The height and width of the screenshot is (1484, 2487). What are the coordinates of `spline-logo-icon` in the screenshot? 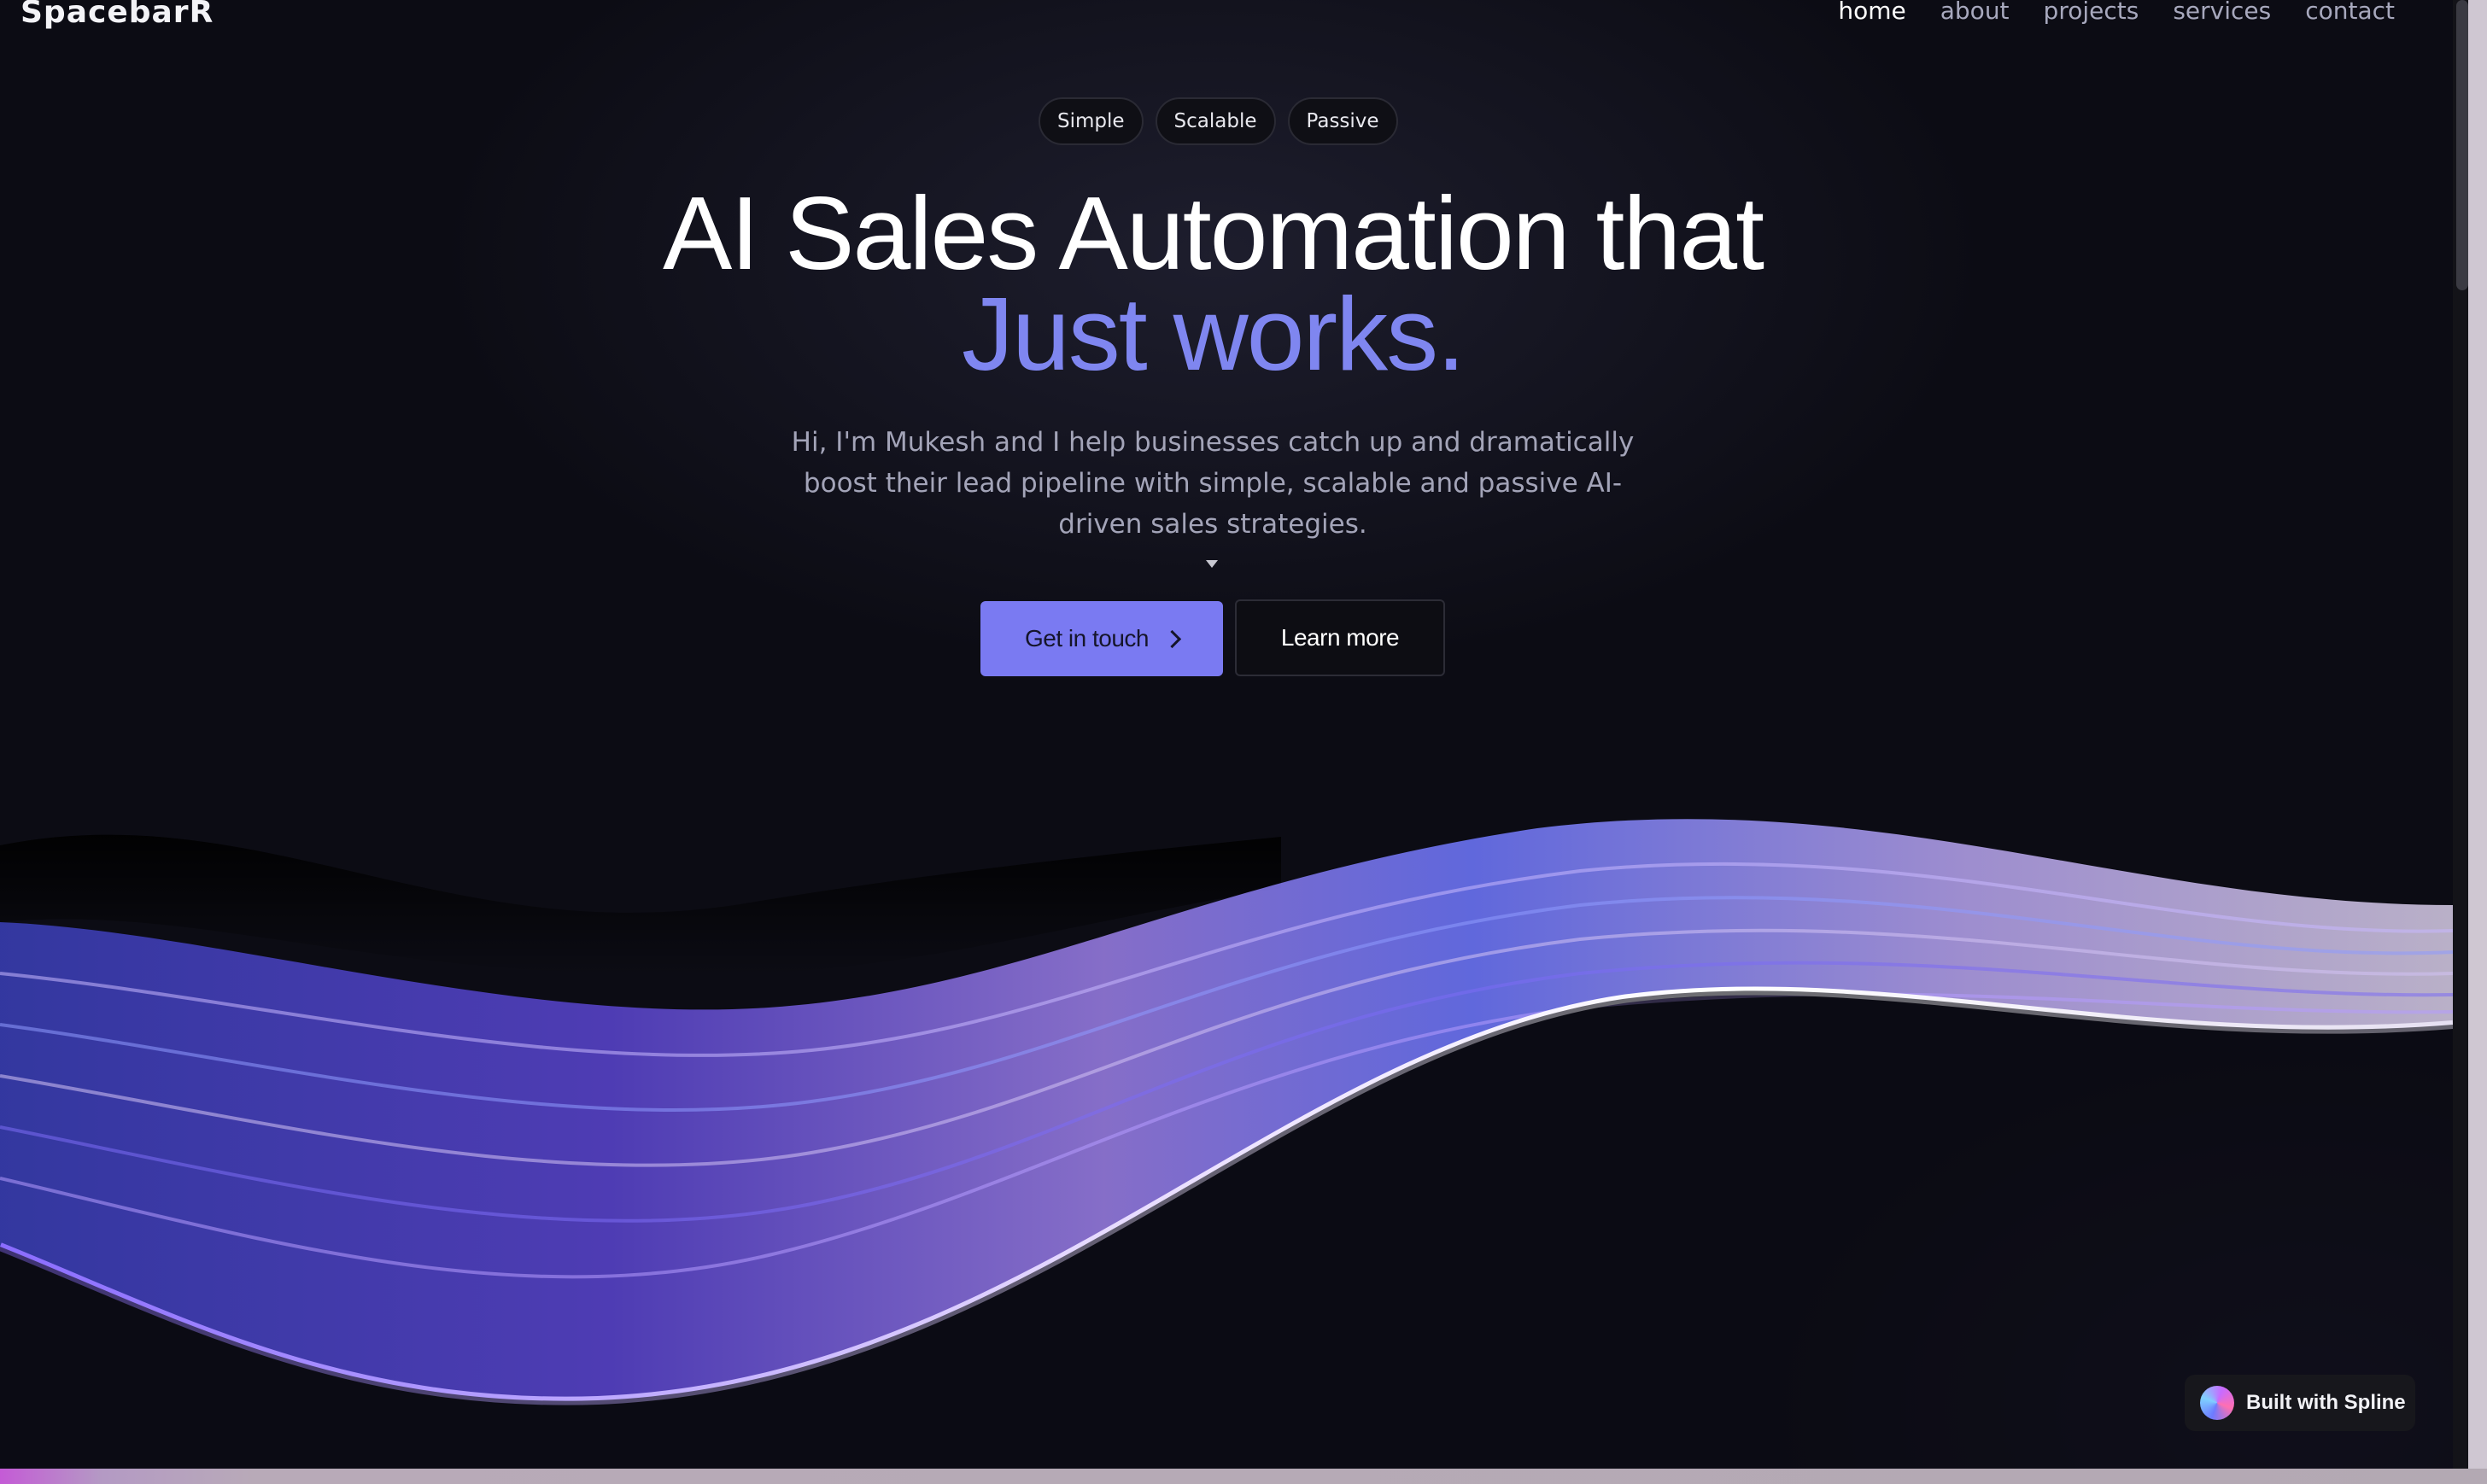 It's located at (2217, 1403).